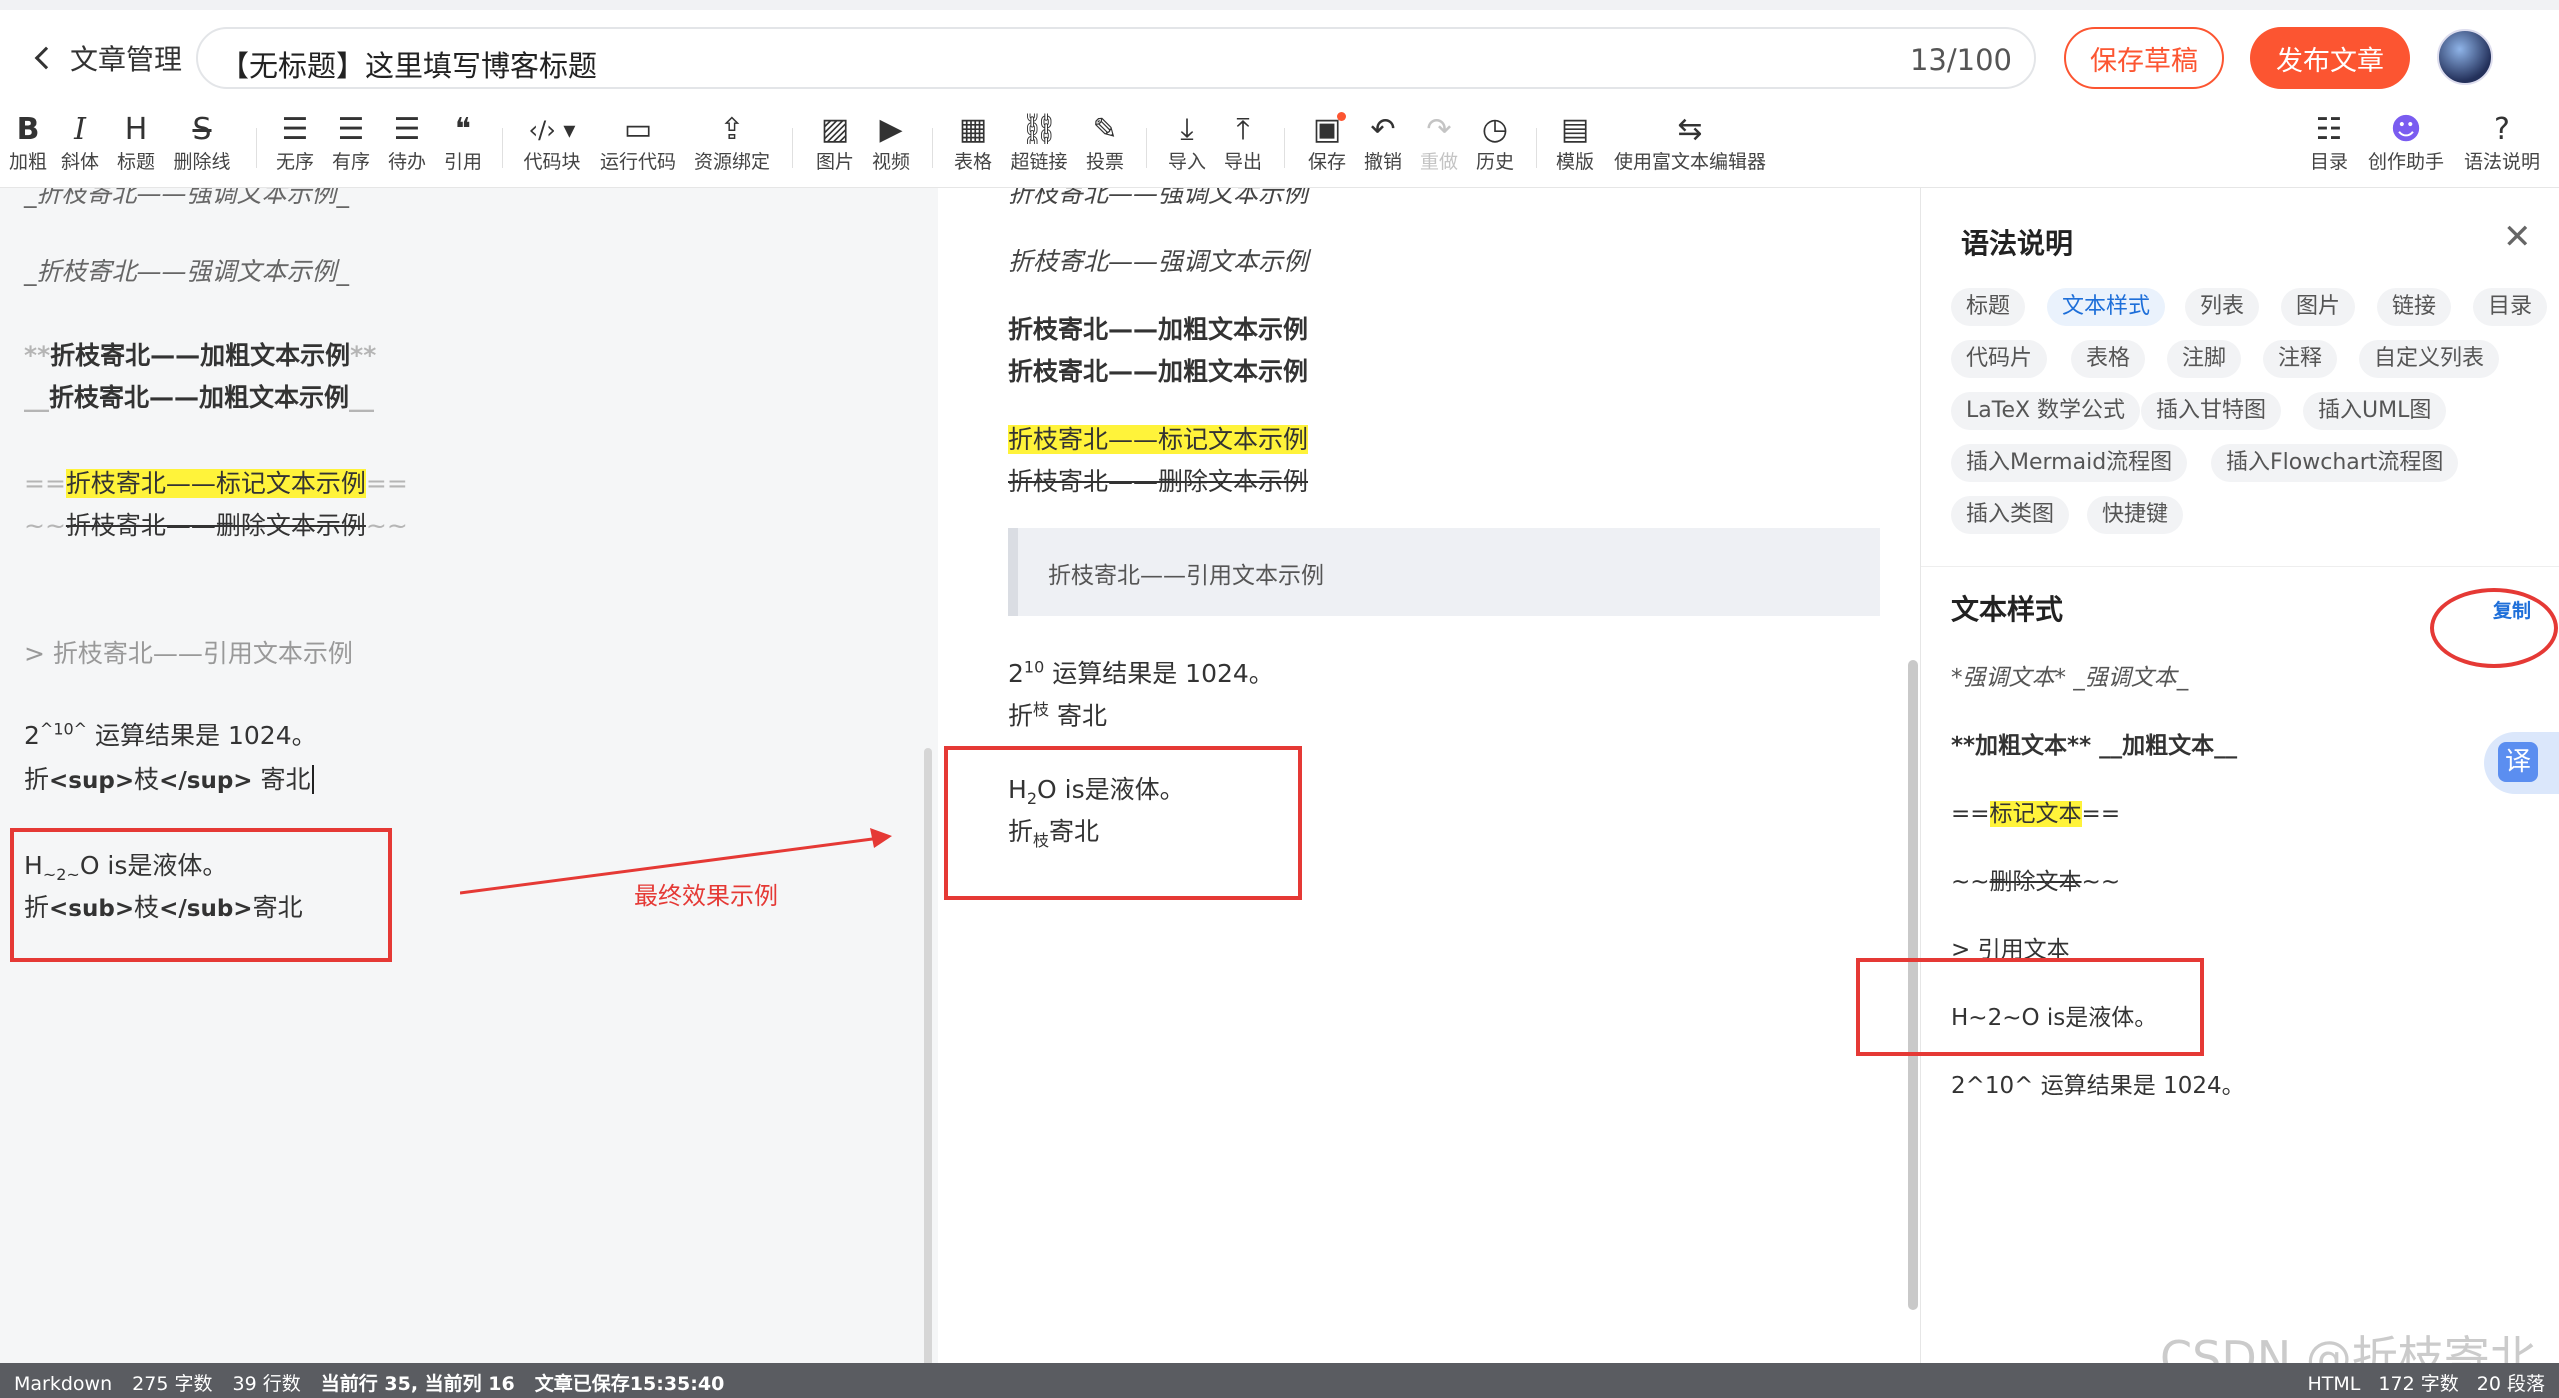  I want to click on code-icon: ‹/› ▾, so click(552, 130).